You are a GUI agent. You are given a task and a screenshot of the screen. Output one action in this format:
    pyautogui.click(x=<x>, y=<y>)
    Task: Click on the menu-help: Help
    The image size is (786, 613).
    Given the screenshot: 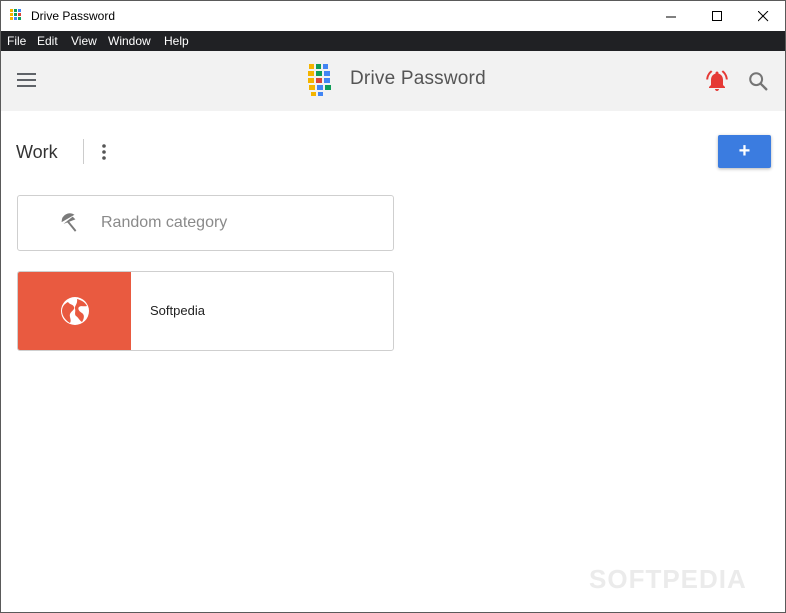 What is the action you would take?
    pyautogui.click(x=176, y=41)
    